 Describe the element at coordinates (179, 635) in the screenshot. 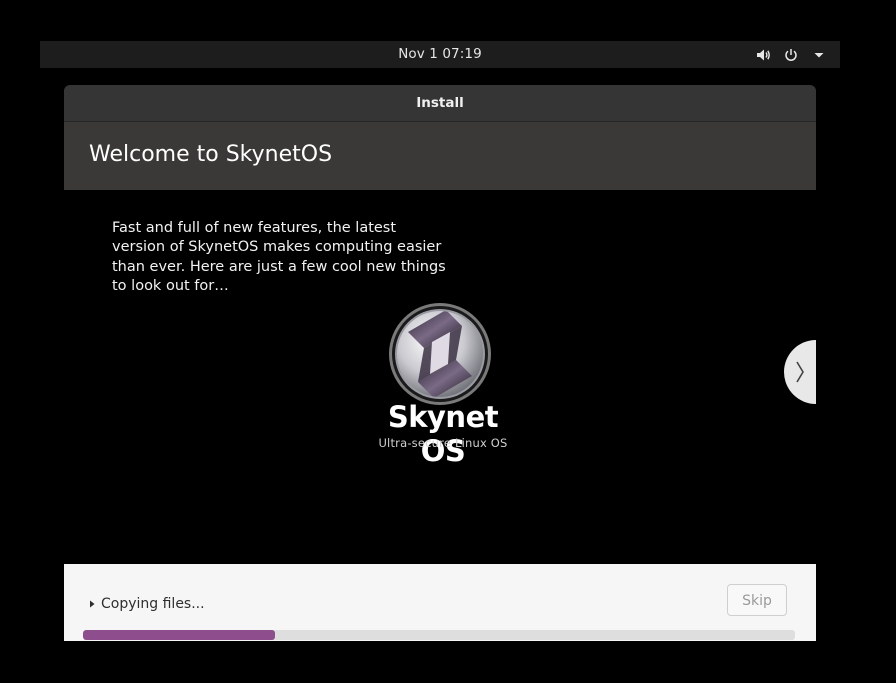

I see `progress-fill` at that location.